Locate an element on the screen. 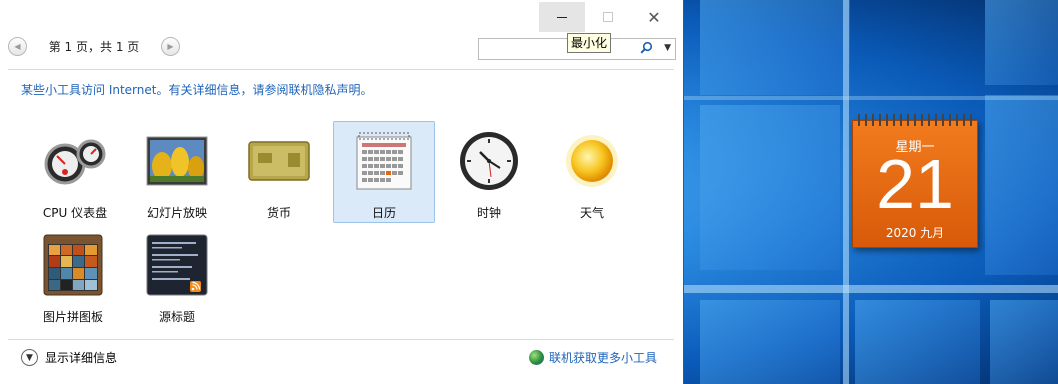 This screenshot has height=384, width=1058. minimize-icon is located at coordinates (562, 17).